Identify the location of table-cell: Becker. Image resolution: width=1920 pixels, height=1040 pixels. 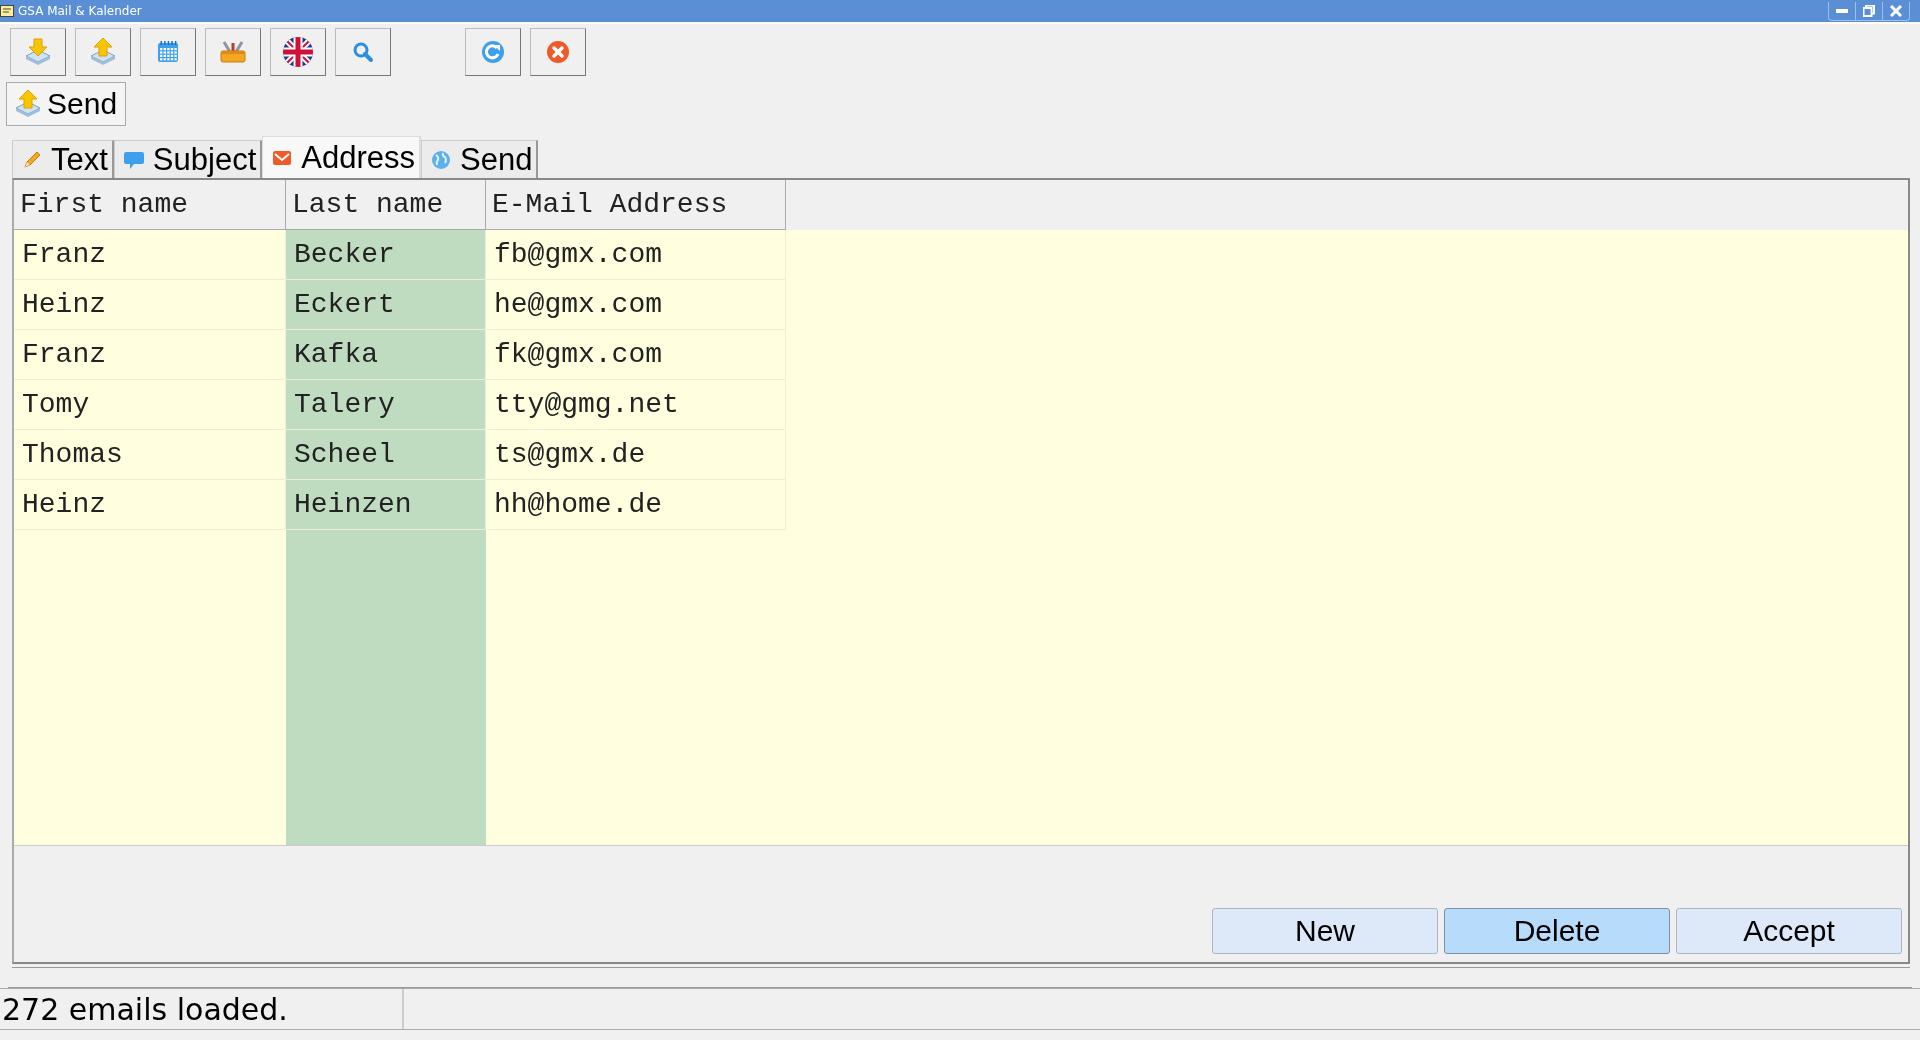
(386, 255).